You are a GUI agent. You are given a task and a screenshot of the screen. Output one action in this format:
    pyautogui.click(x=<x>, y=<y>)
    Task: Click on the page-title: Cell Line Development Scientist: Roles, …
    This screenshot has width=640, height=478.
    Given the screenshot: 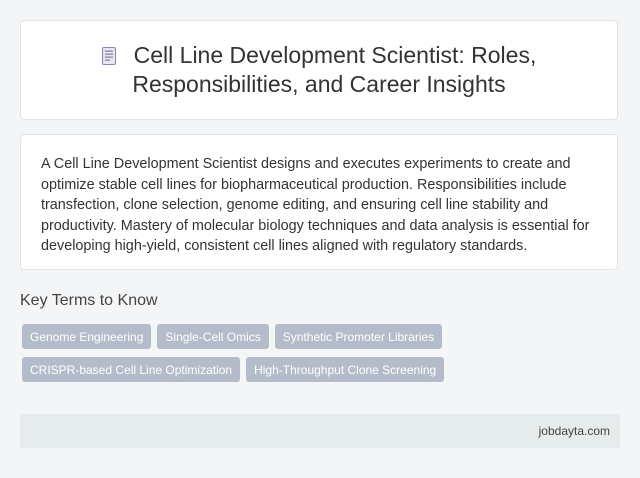 What is the action you would take?
    pyautogui.click(x=334, y=69)
    